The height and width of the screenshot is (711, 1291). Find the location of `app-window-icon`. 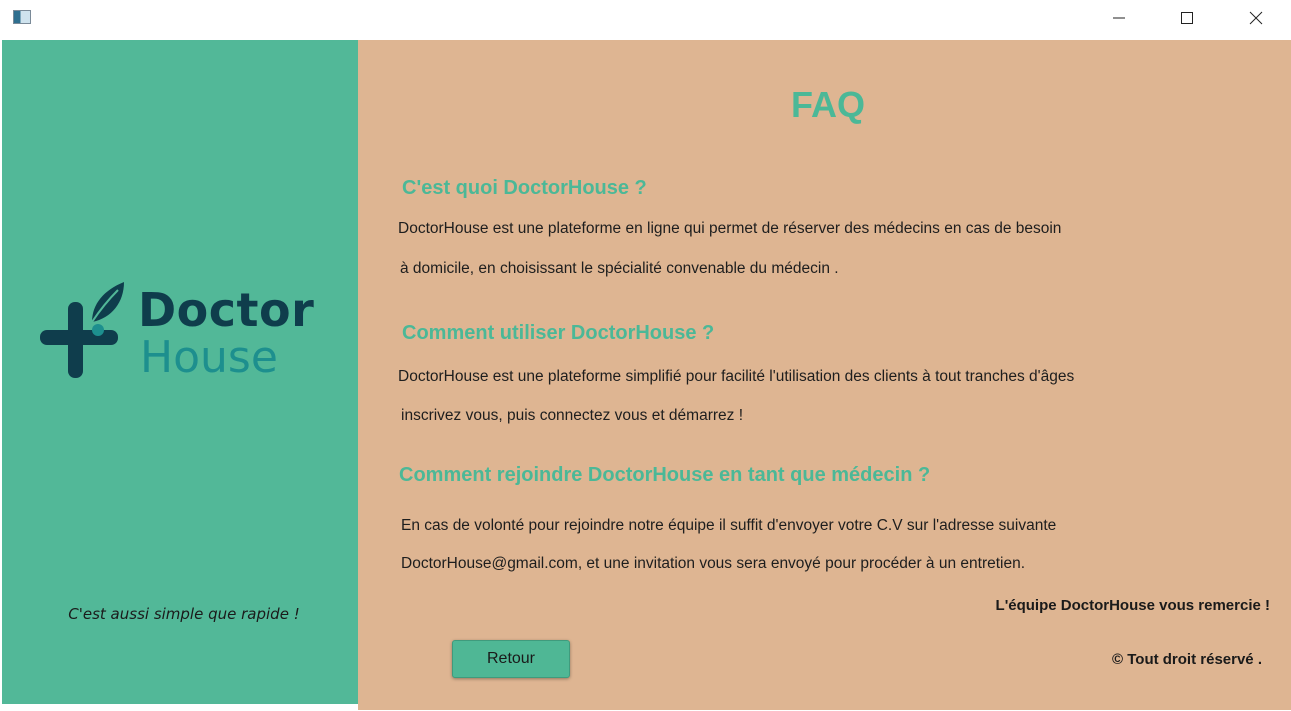

app-window-icon is located at coordinates (22, 17).